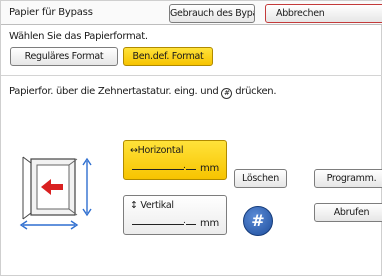 The width and height of the screenshot is (382, 276). I want to click on width-dimension-icon, so click(49, 225).